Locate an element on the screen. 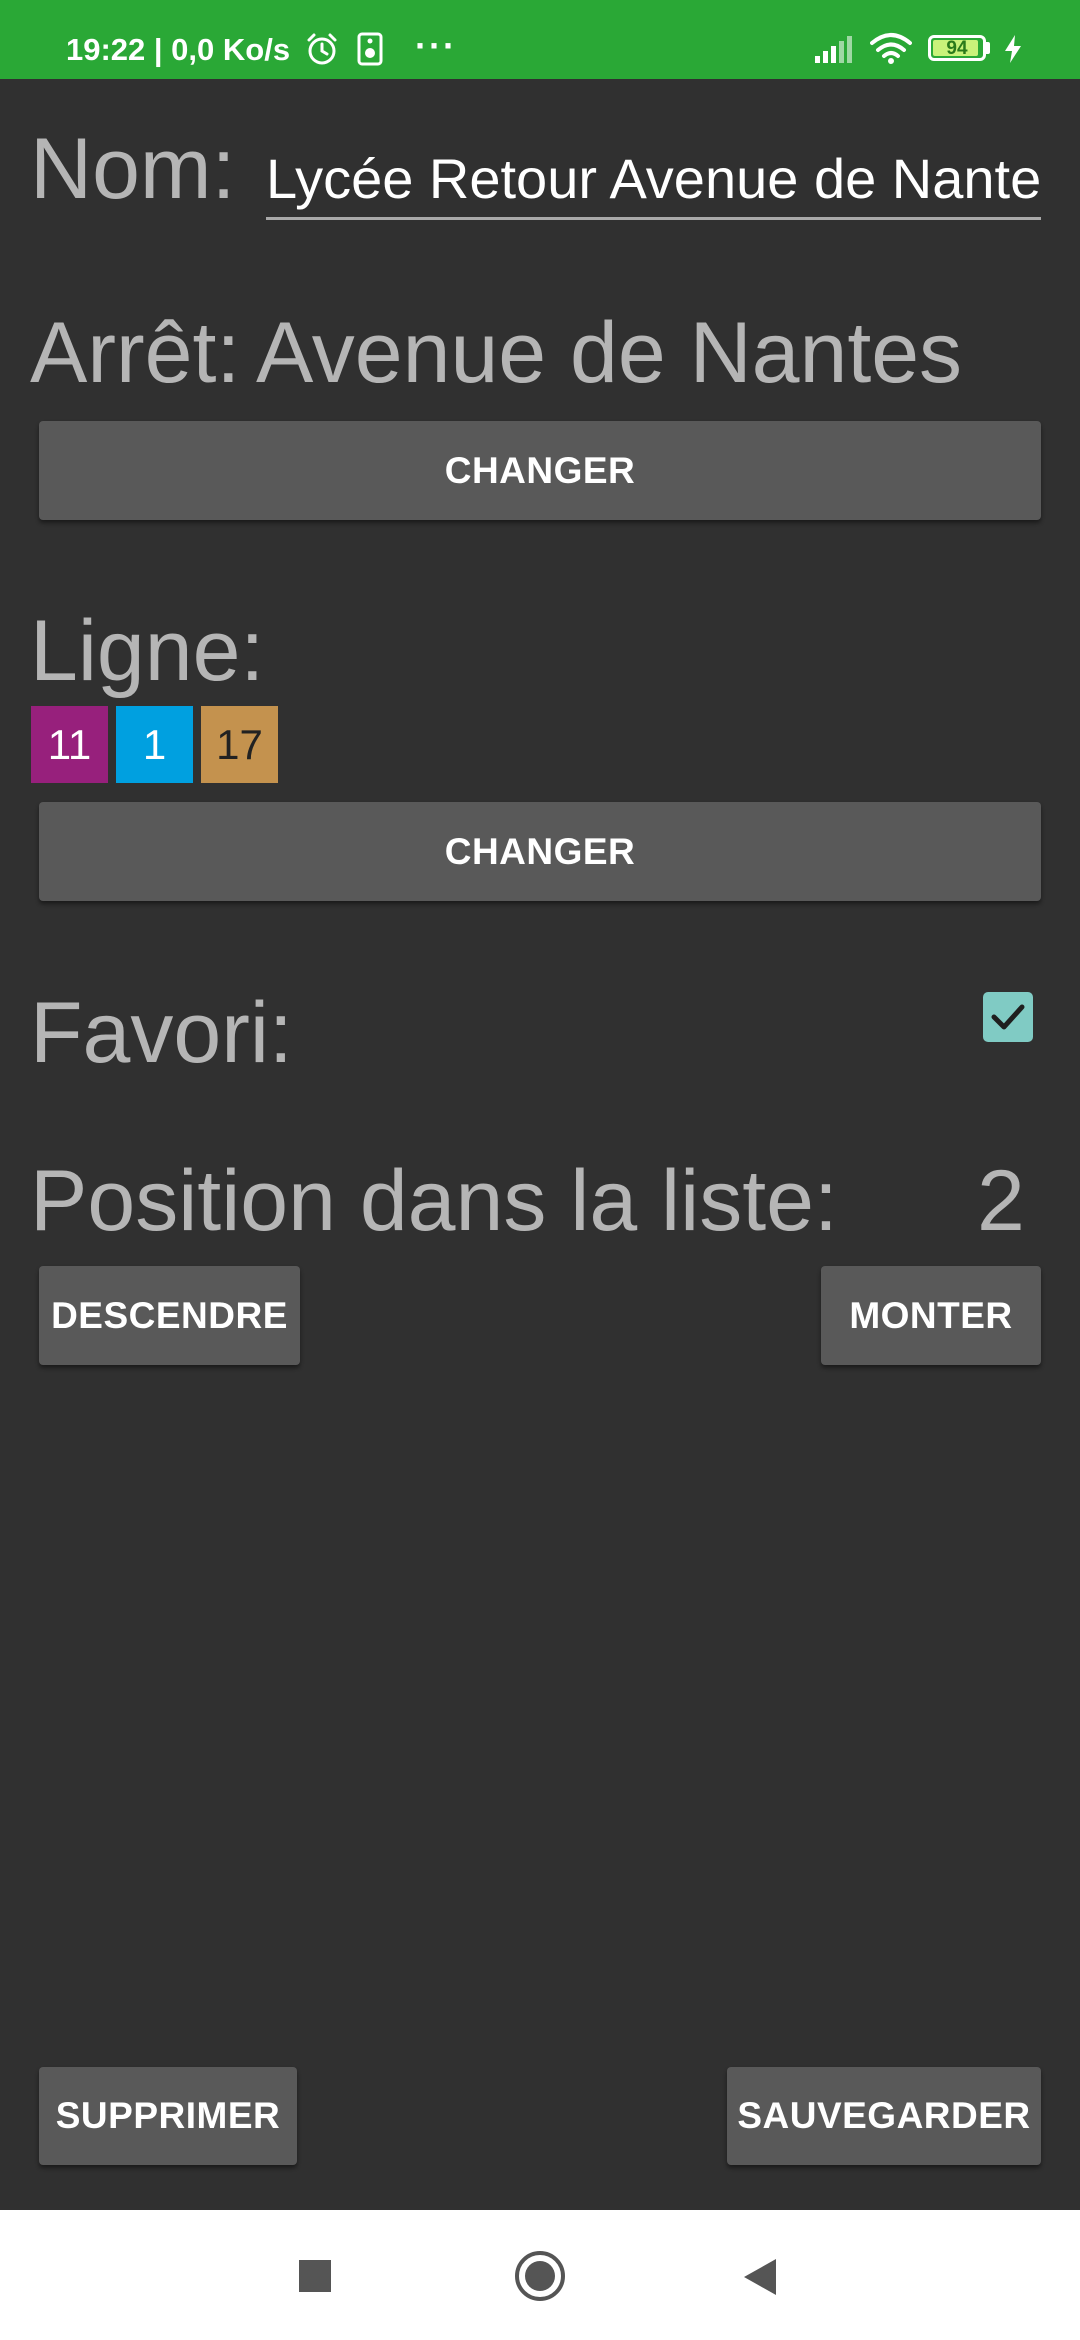  line-badge-number: 1 is located at coordinates (154, 744).